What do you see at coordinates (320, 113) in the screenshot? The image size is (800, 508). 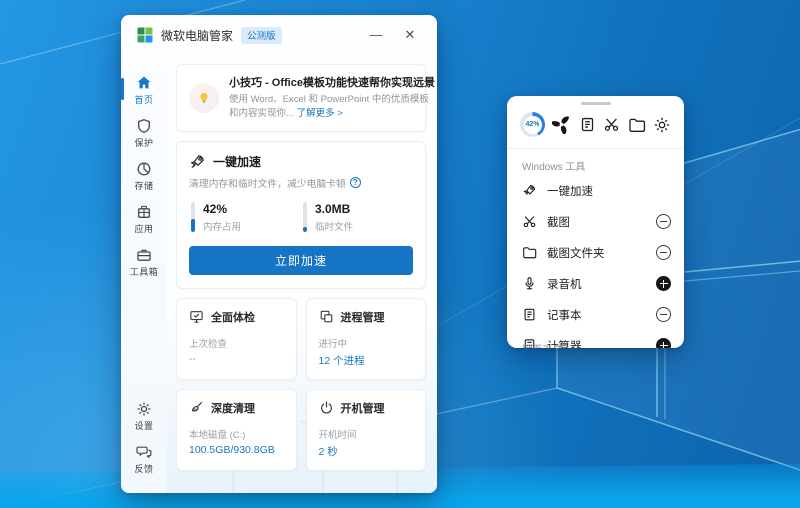 I see `learn-more-link: 了解更多 >` at bounding box center [320, 113].